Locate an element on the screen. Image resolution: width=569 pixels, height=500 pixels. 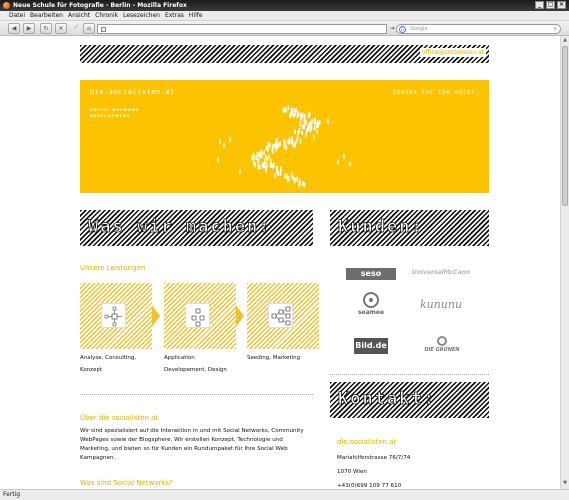
navigation-toolbar: ◀ ▶ ↻ ✕ ⟋ ⌂ ➜ G Google ⌕ is located at coordinates (284, 28).